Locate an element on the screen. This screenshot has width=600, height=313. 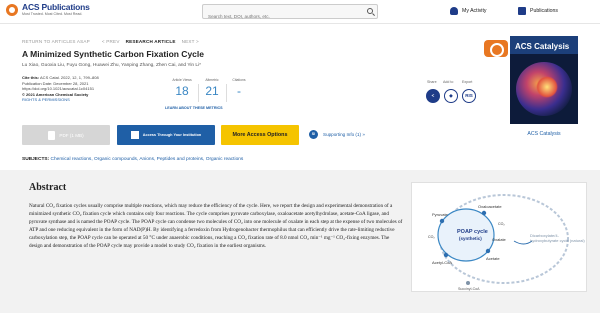
pdf-icon is located at coordinates (52, 135).